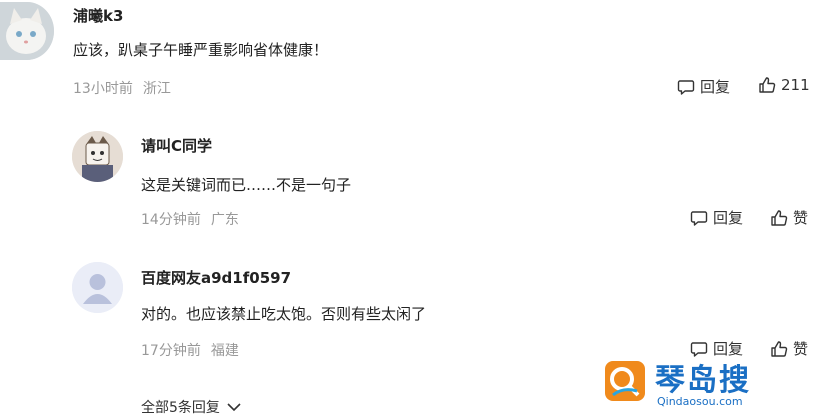 The height and width of the screenshot is (417, 816). Describe the element at coordinates (703, 380) in the screenshot. I see `watermark-text: 琴岛搜` at that location.